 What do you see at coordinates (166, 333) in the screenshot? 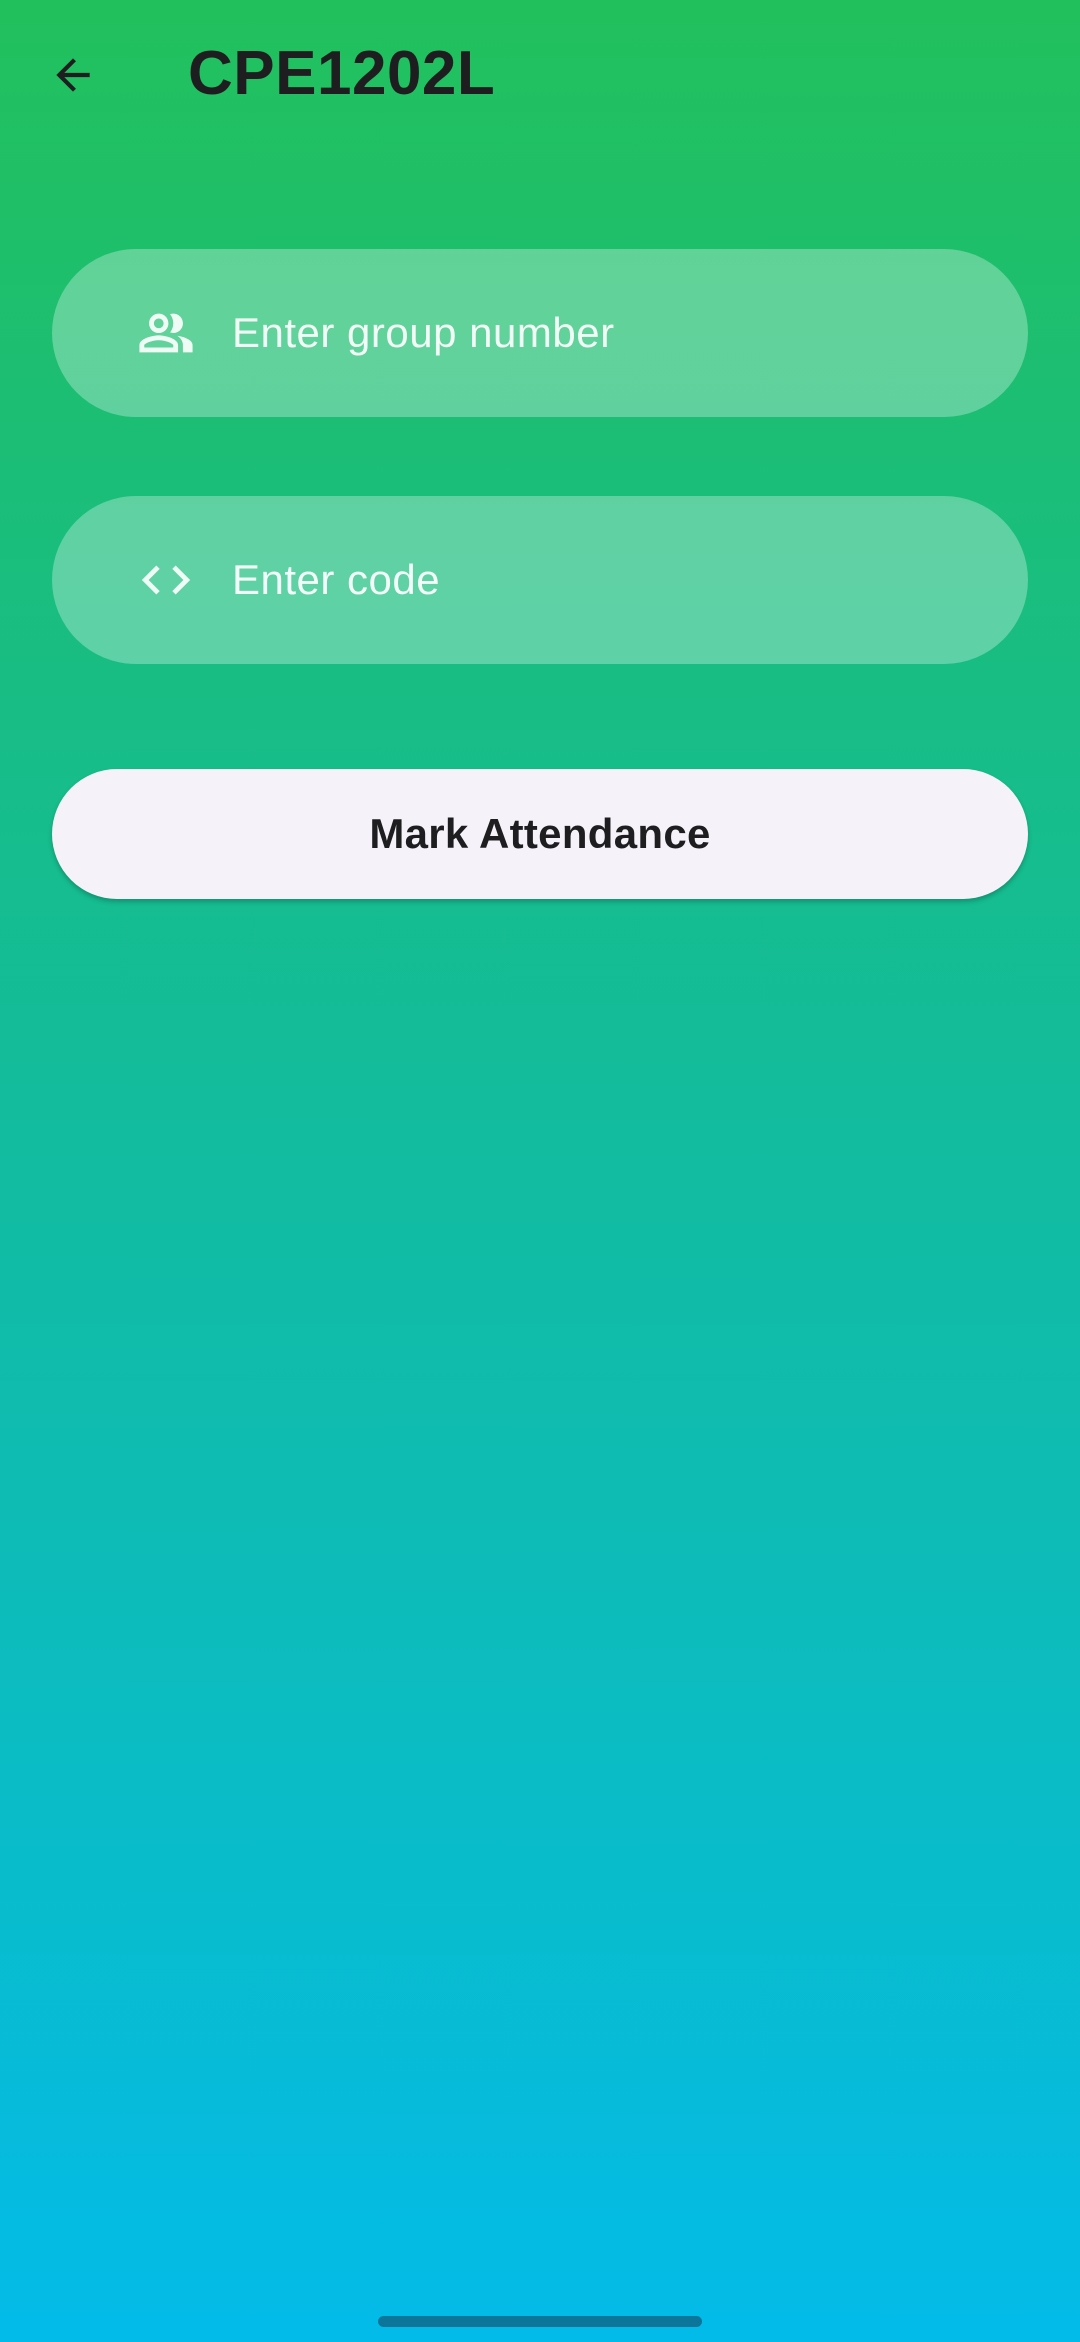
I see `people-icon` at bounding box center [166, 333].